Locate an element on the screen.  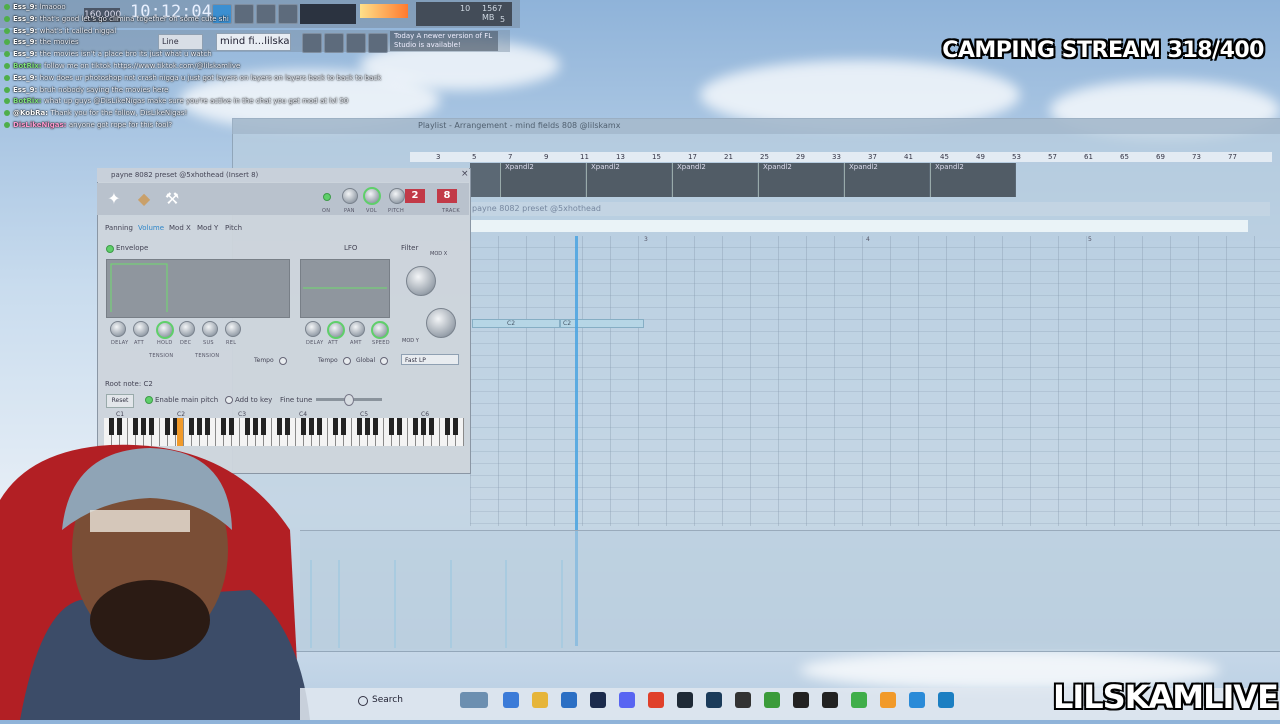
shift-button is located at coordinates (312, 43).